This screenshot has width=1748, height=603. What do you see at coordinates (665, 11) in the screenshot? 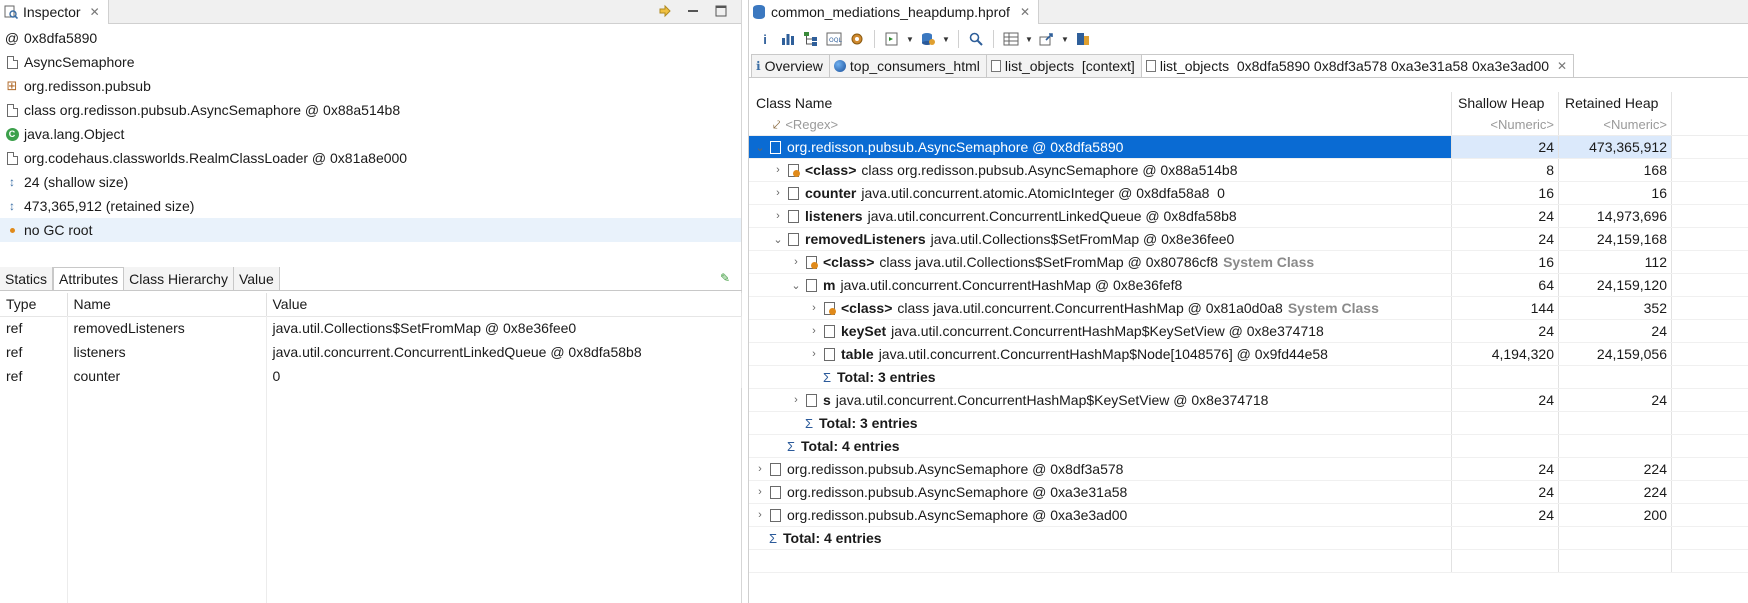
I see `link-with-view-icon` at bounding box center [665, 11].